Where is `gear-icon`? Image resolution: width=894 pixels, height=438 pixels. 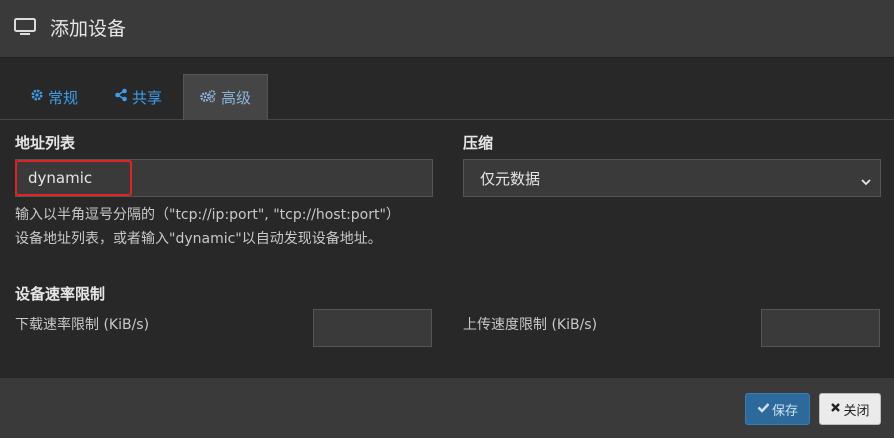 gear-icon is located at coordinates (39, 97).